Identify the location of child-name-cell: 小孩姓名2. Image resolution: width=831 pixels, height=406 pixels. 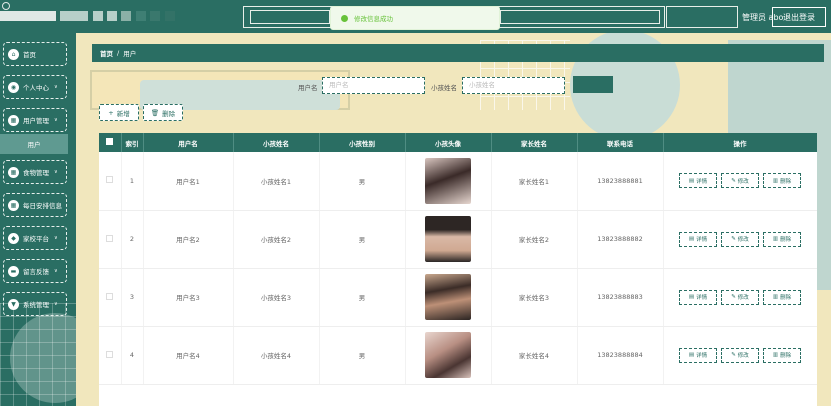
(276, 239).